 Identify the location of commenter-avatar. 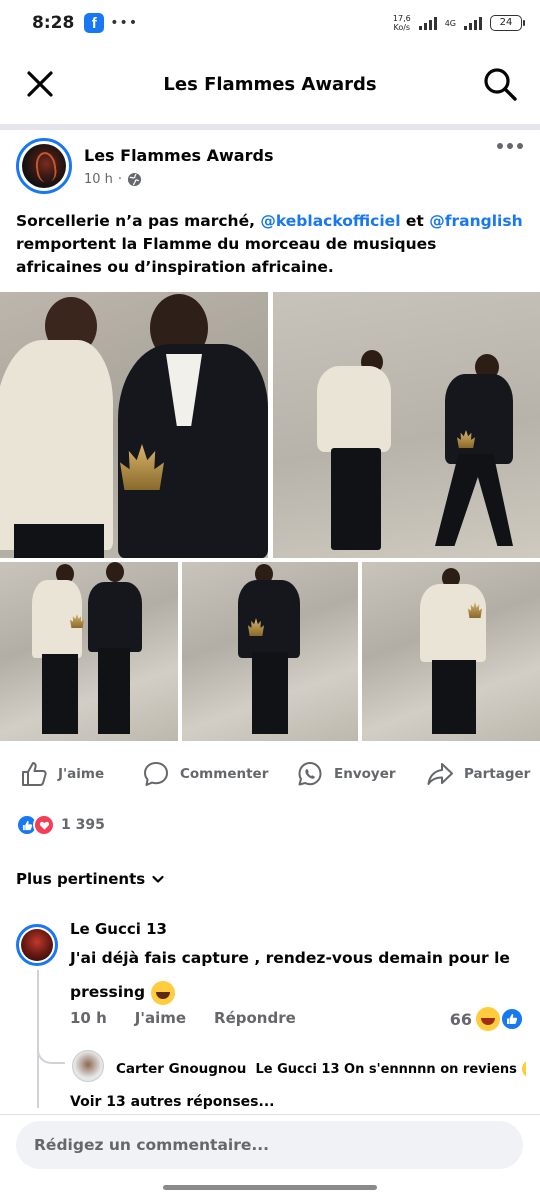
(37, 945).